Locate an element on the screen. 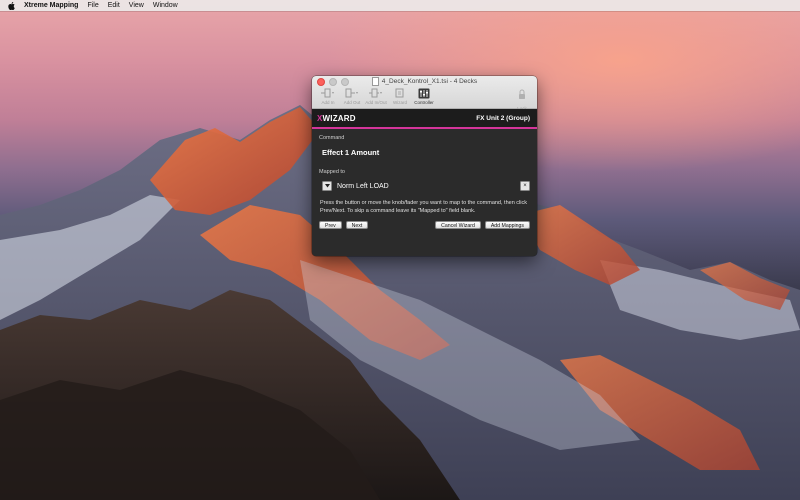 Image resolution: width=800 pixels, height=500 pixels. toolbar-add-in-out-label: Add In/Out is located at coordinates (376, 102).